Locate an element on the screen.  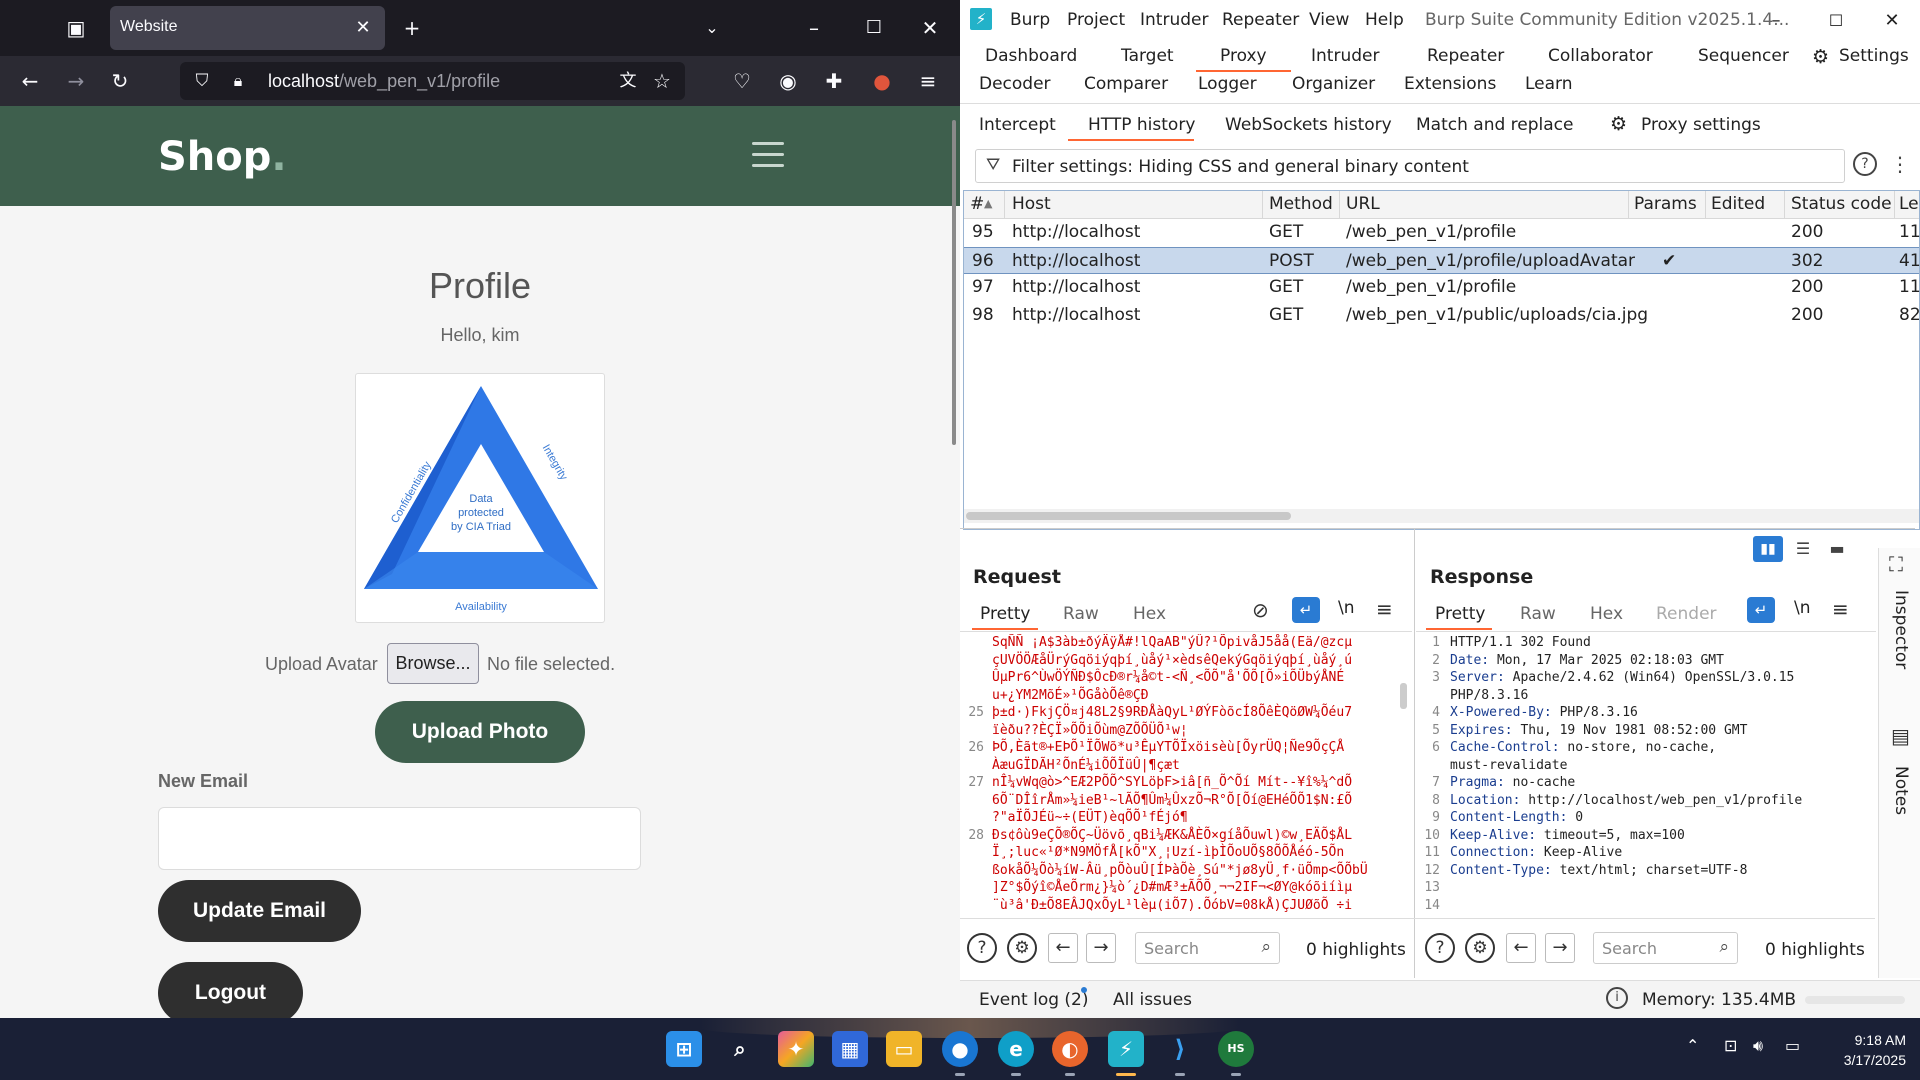
tab-logger: Logger is located at coordinates (1227, 84).